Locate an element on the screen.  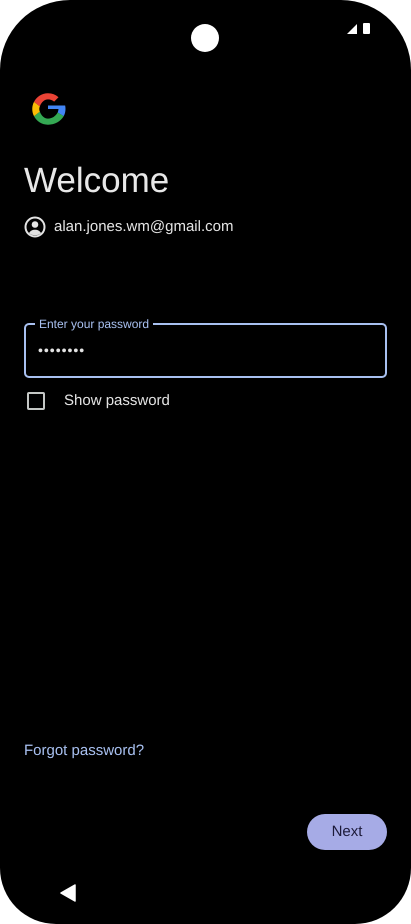
account-email: alan.jones.wm@gmail.com is located at coordinates (144, 227).